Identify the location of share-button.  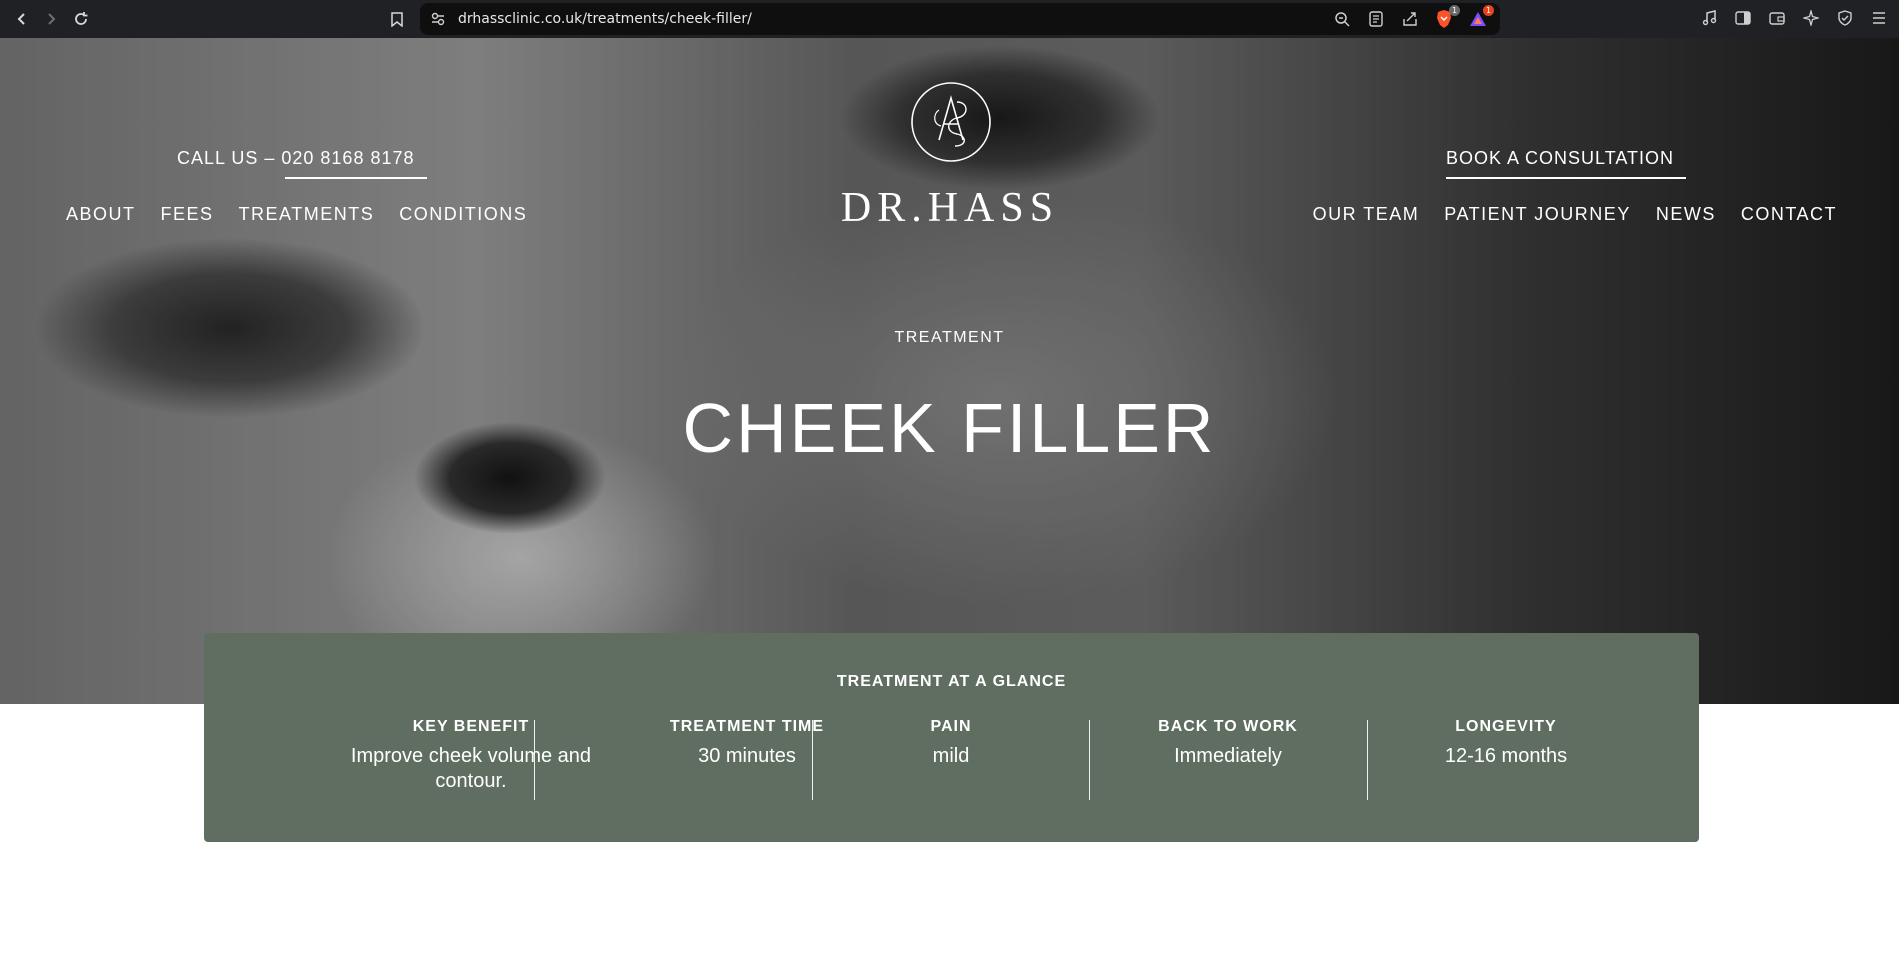
(1410, 19).